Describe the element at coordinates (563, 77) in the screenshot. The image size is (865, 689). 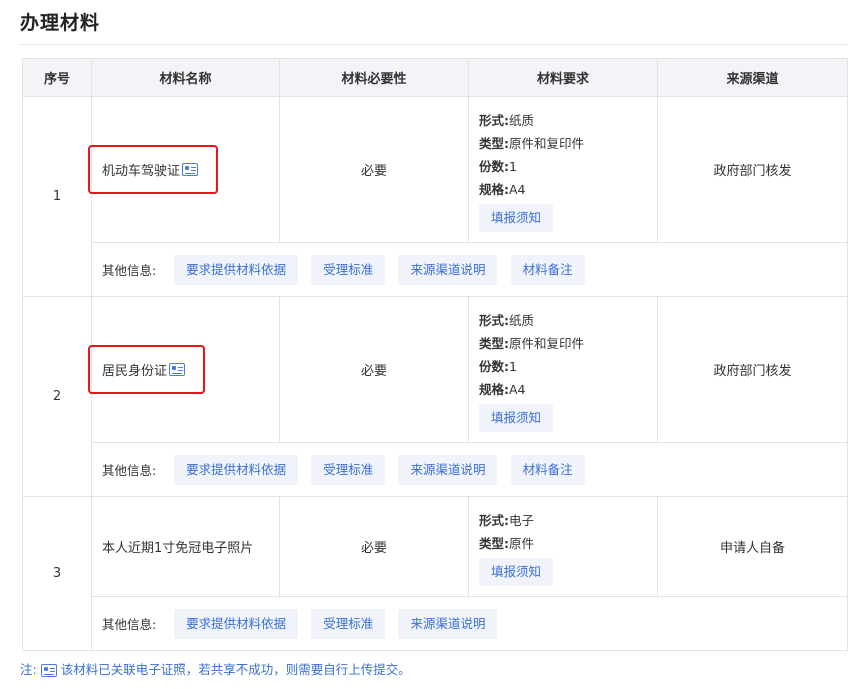
I see `header-requirements: 材料要求` at that location.